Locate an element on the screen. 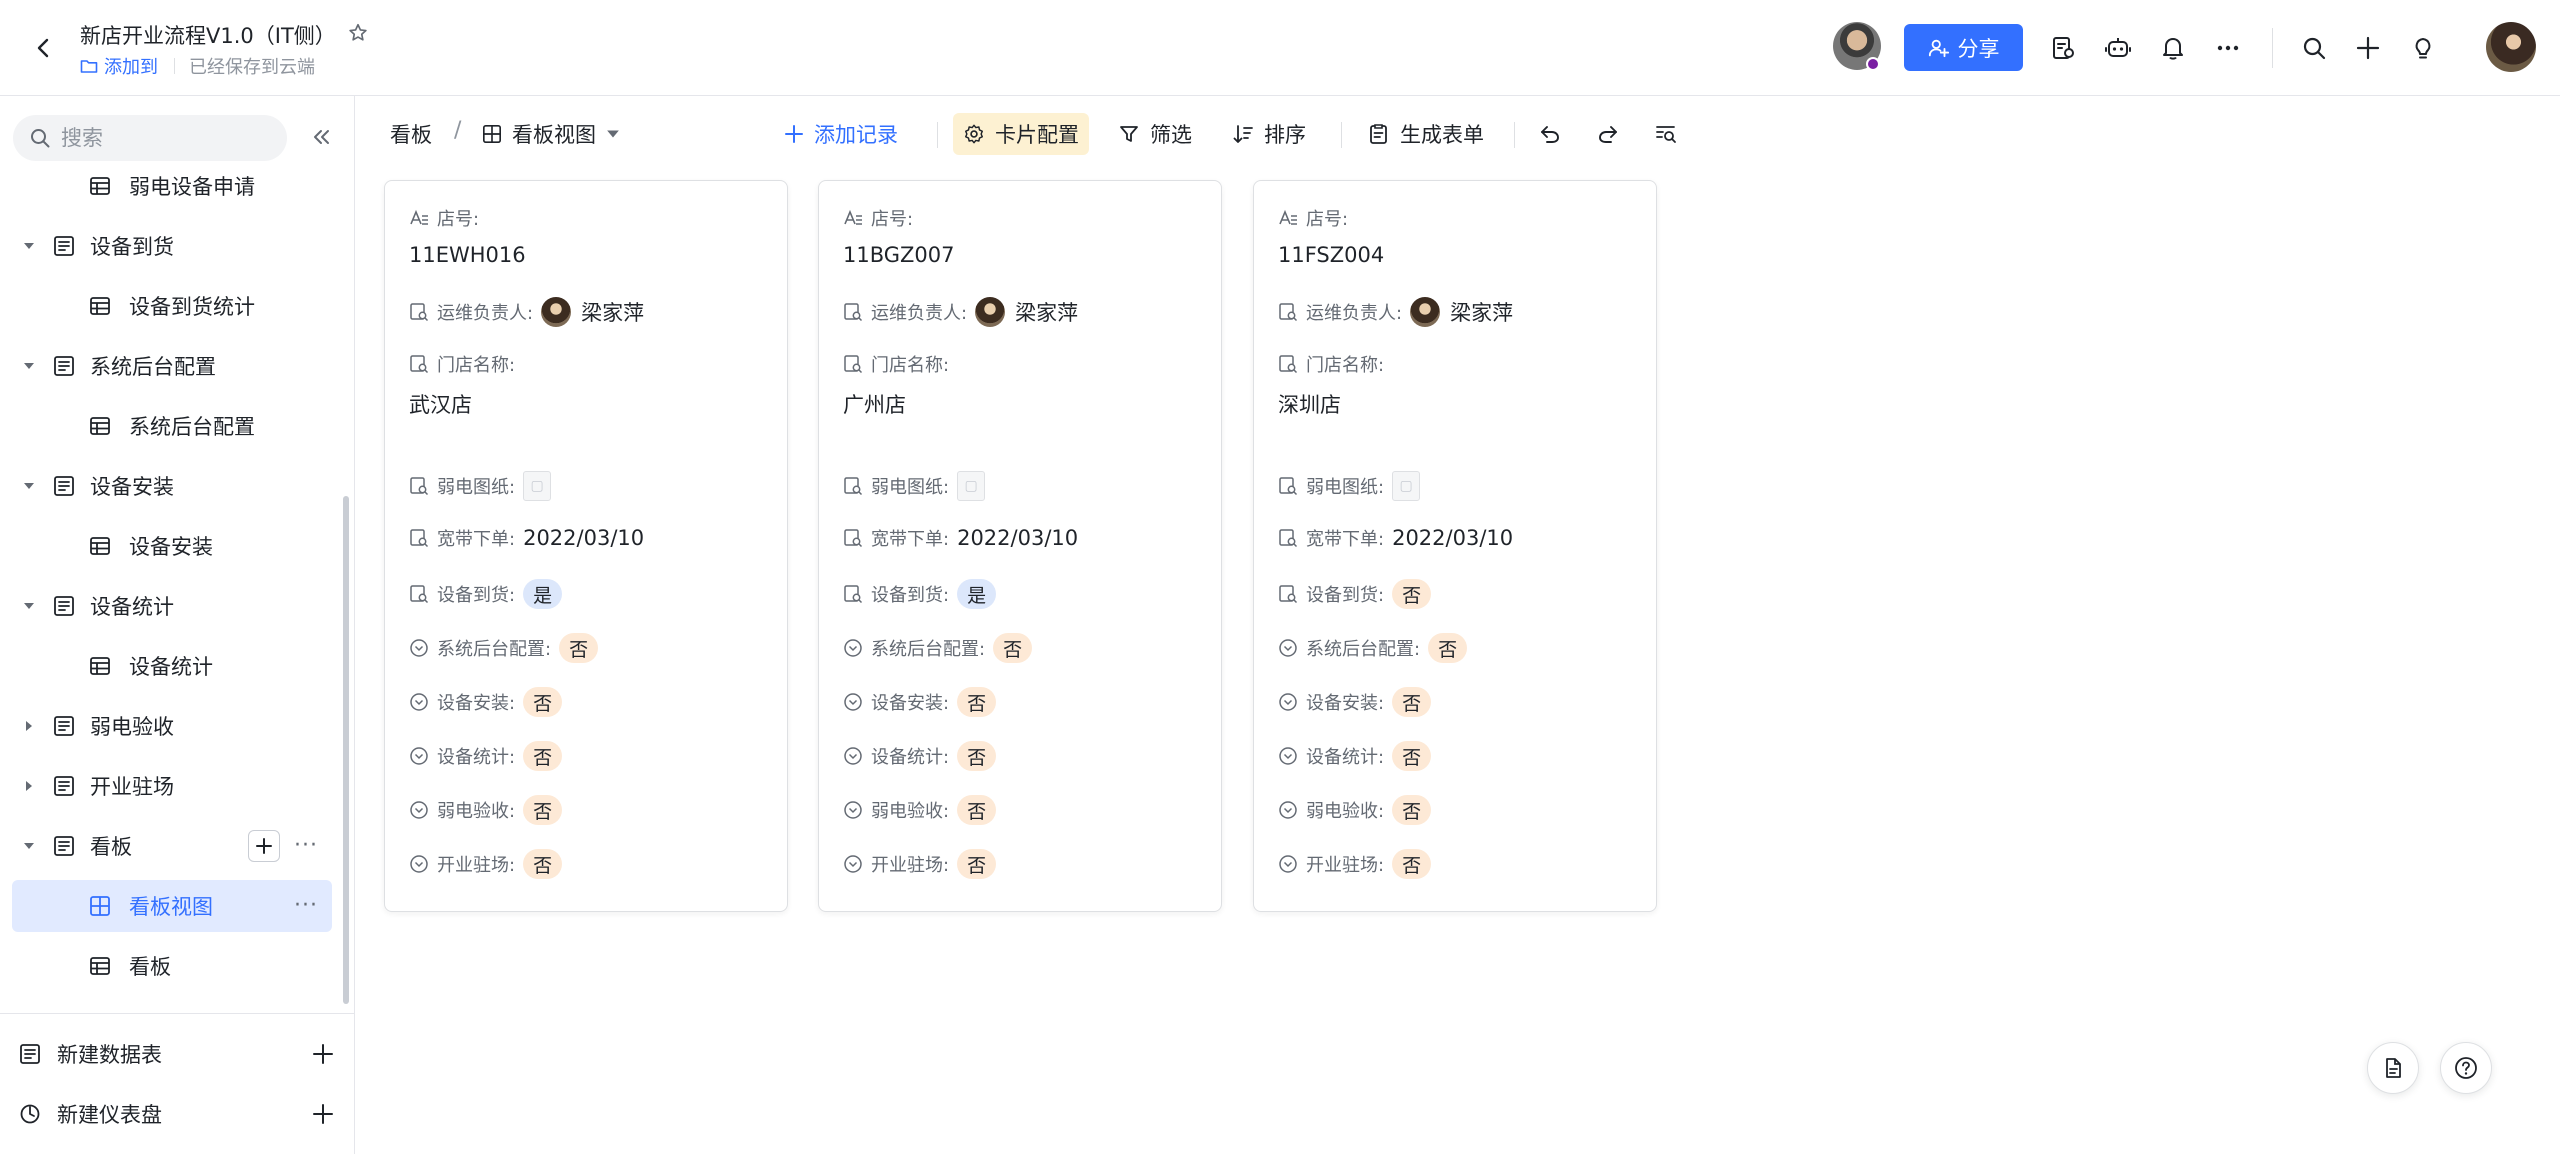 The height and width of the screenshot is (1154, 2560). search-input is located at coordinates (161, 138).